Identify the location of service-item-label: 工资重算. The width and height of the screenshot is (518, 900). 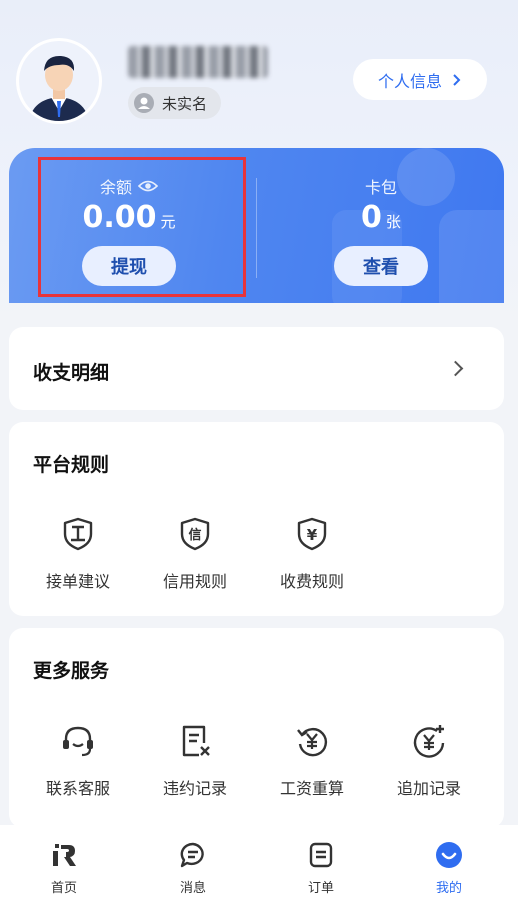
(311, 788).